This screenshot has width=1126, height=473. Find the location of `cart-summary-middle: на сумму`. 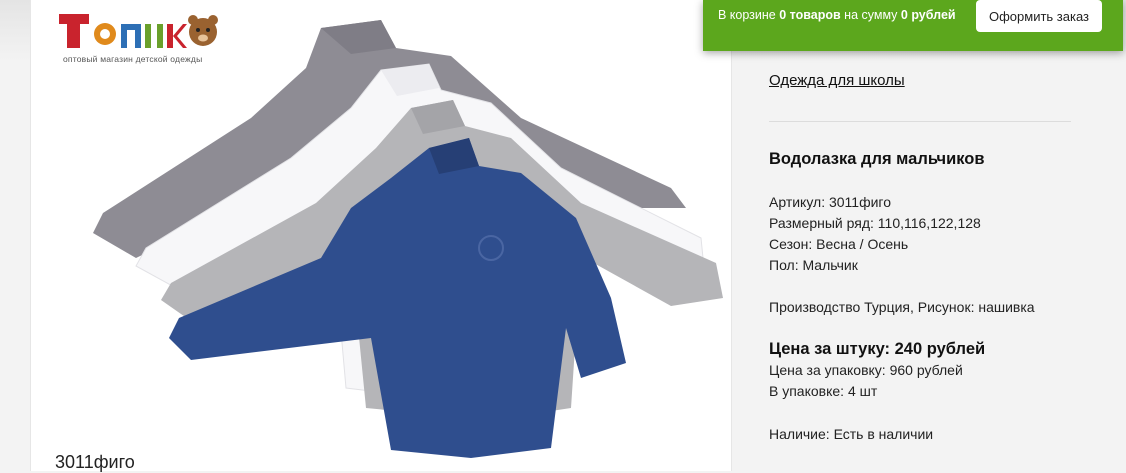

cart-summary-middle: на сумму is located at coordinates (870, 15).